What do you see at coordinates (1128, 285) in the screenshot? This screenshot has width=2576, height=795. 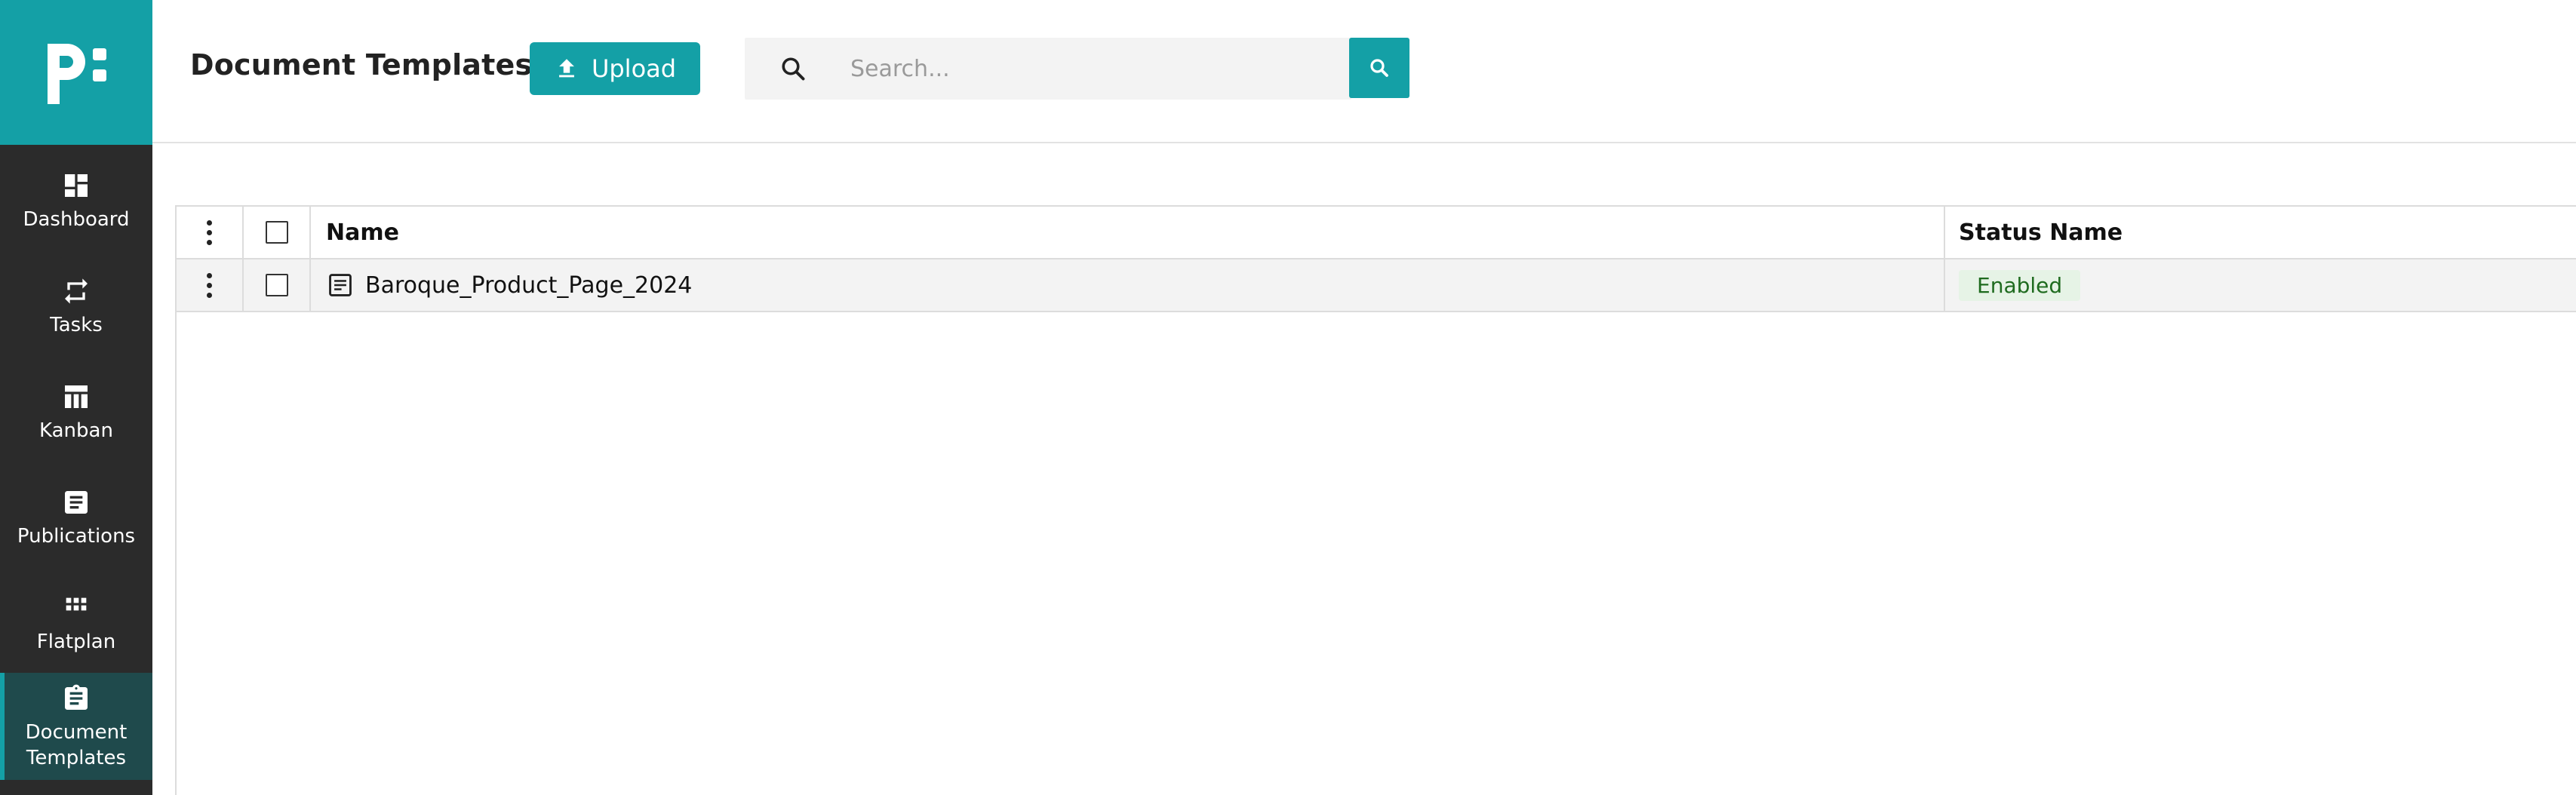 I see `row-name-cell: Baroque_Product_Page_2024` at bounding box center [1128, 285].